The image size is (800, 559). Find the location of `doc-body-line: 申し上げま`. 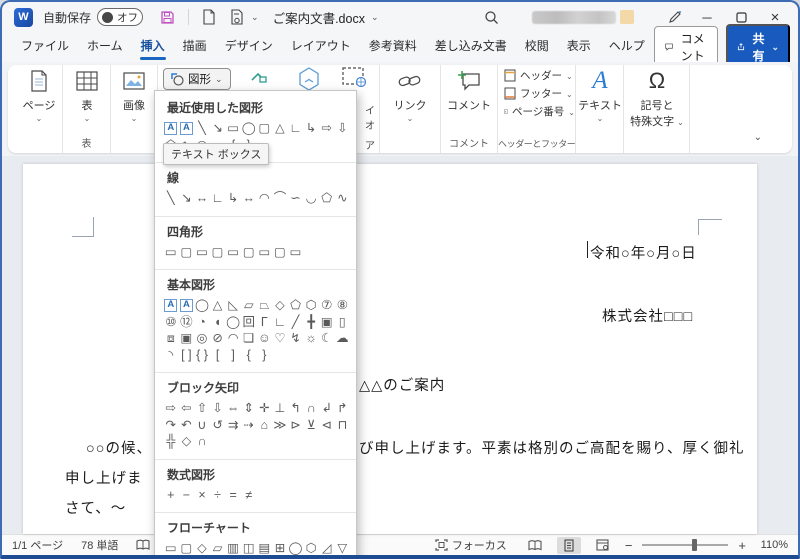

doc-body-line: 申し上げま is located at coordinates (104, 477).